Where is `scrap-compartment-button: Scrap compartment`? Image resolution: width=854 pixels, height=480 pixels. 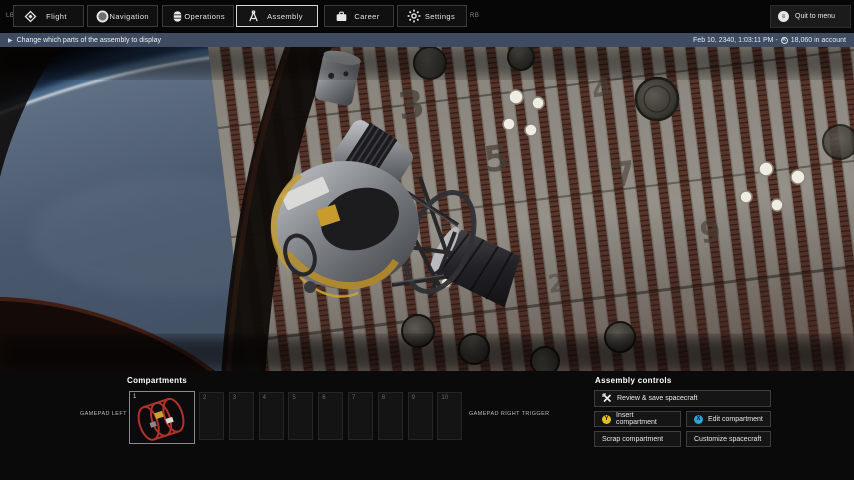
scrap-compartment-button: Scrap compartment is located at coordinates (637, 439).